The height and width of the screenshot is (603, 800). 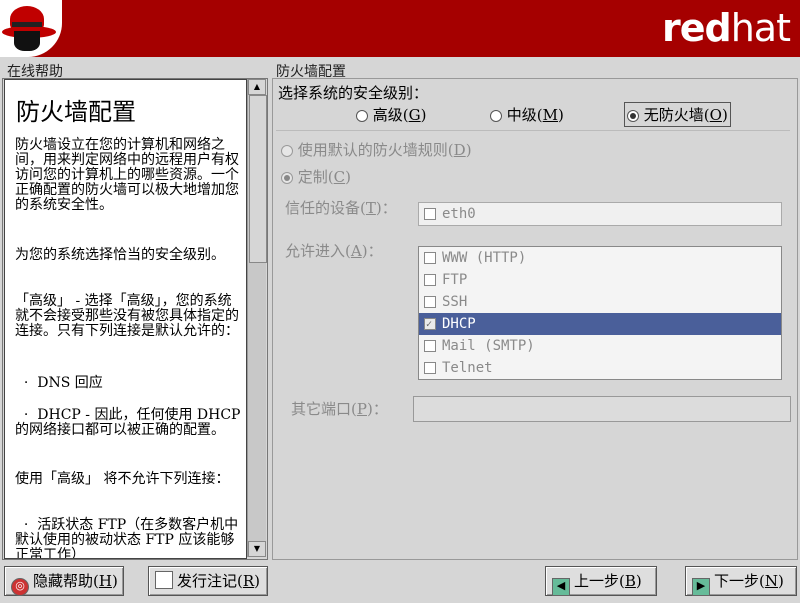 I want to click on trusted-devices-list: eth0, so click(x=600, y=214).